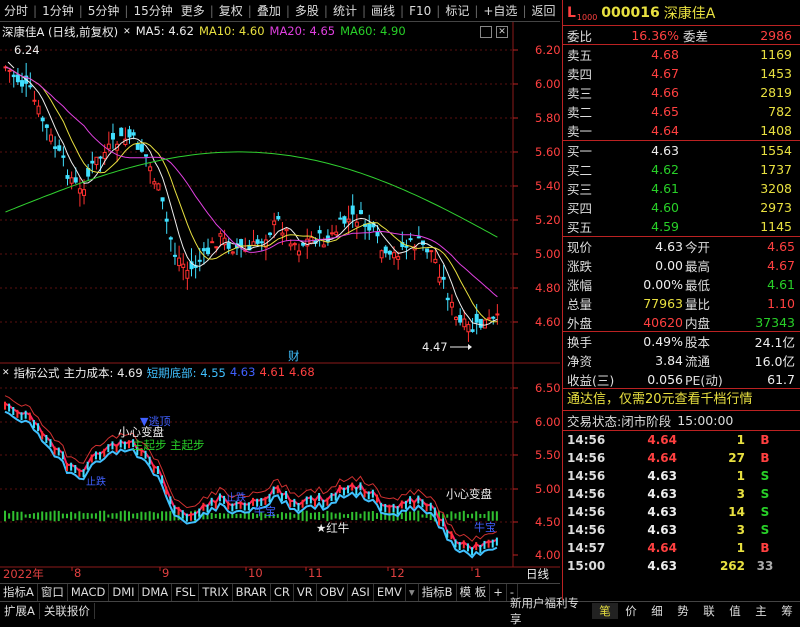 This screenshot has width=800, height=627. I want to click on tab-indicator-a: 指标A, so click(19, 592).